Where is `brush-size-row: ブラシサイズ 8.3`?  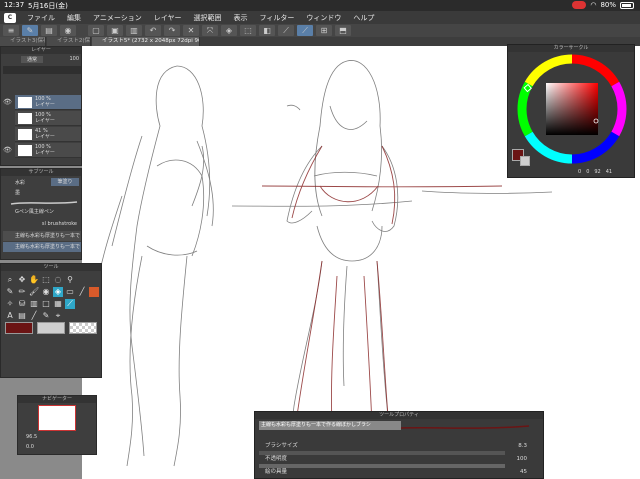
brush-size-row: ブラシサイズ 8.3 is located at coordinates (400, 446).